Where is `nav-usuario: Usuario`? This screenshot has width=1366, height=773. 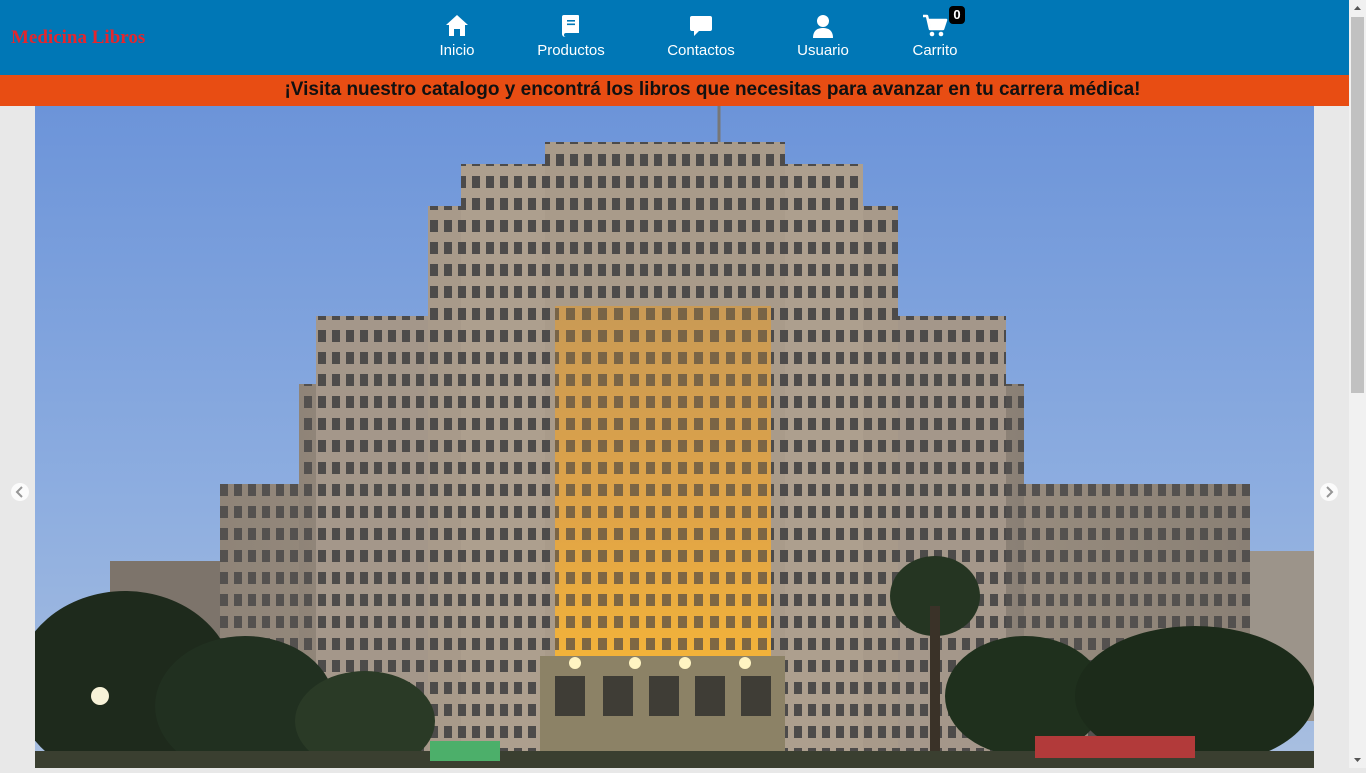
nav-usuario: Usuario is located at coordinates (823, 40).